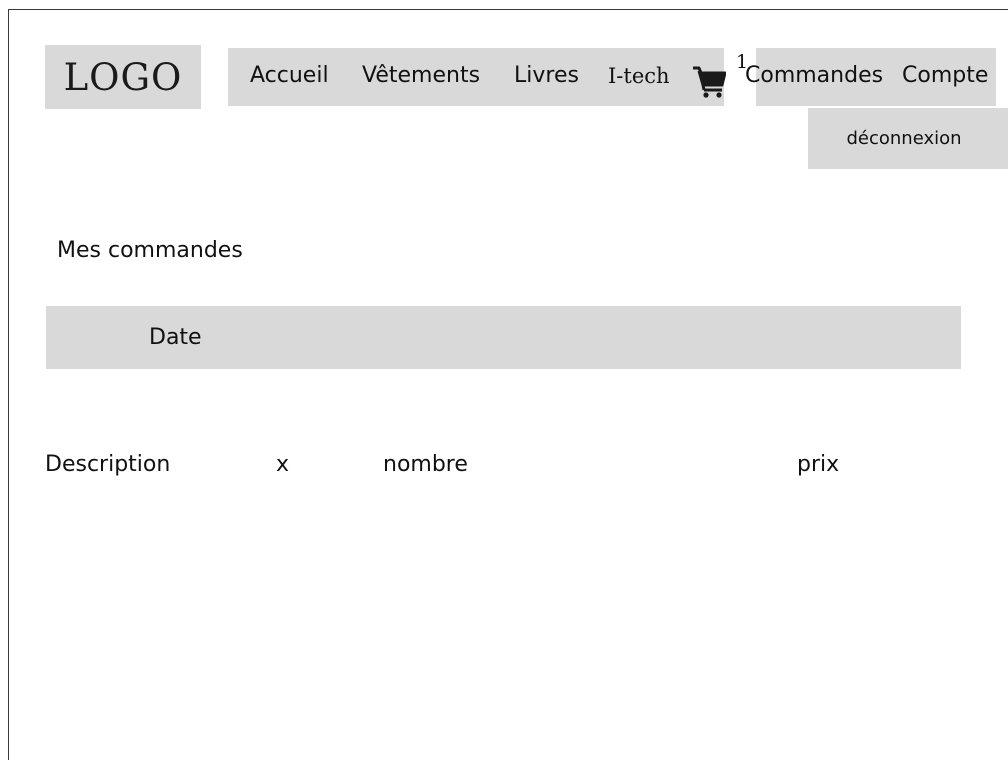  I want to click on order-item-description: Description, so click(108, 464).